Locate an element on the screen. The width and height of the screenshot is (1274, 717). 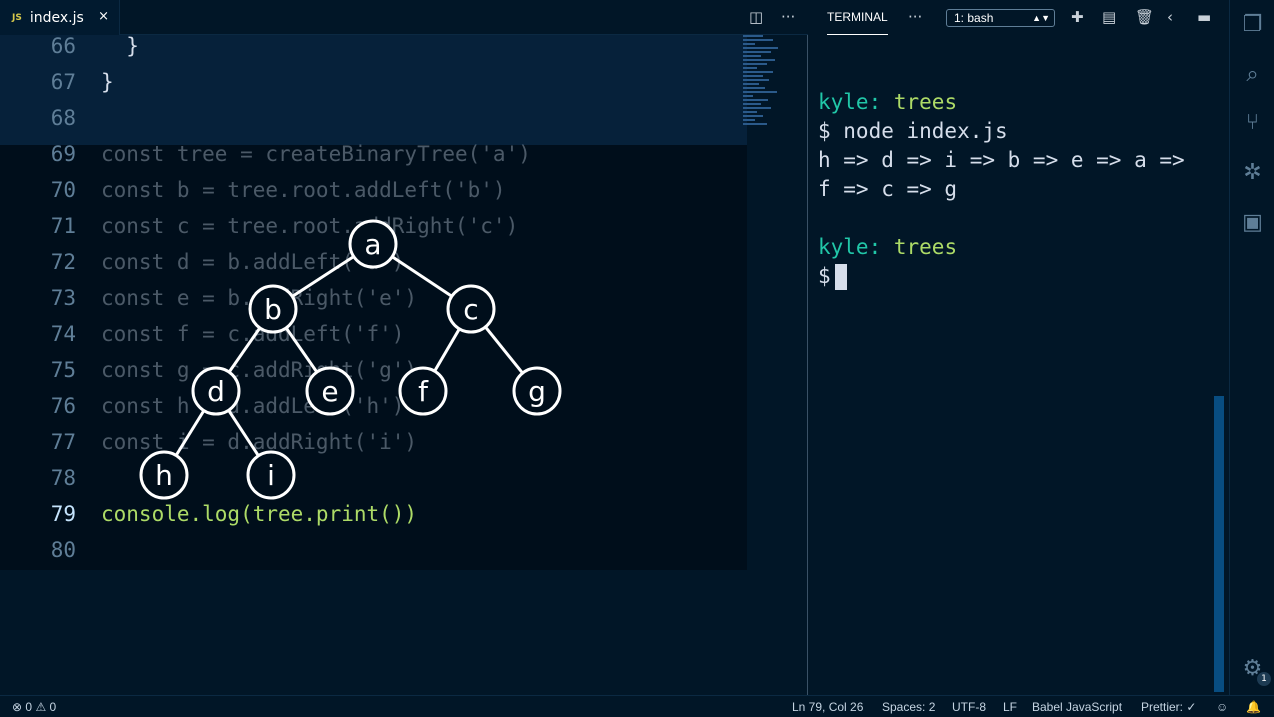
tree-node-h: h is located at coordinates (164, 475).